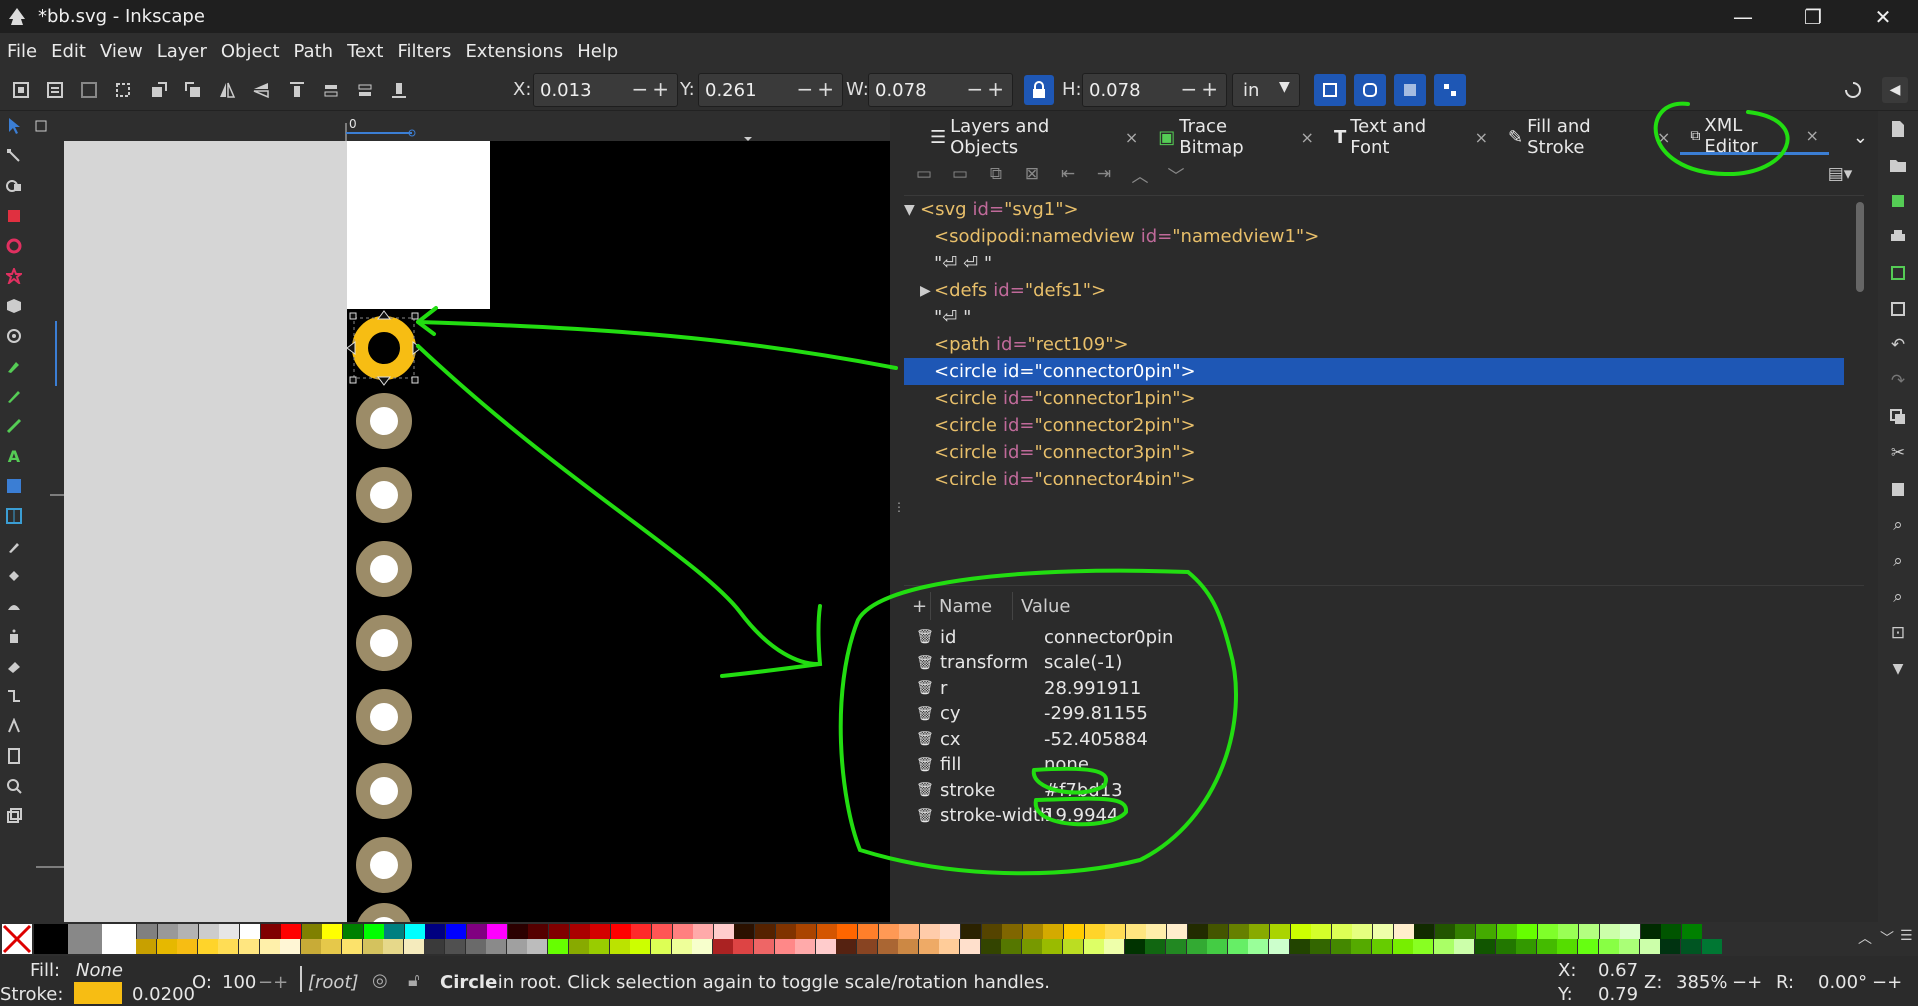  I want to click on layer-visibility-icon: ◎, so click(380, 980).